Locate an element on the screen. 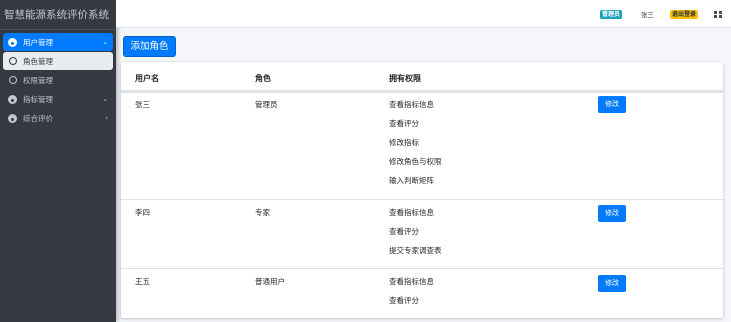 The image size is (731, 322). role-cell: 管理员 is located at coordinates (266, 104).